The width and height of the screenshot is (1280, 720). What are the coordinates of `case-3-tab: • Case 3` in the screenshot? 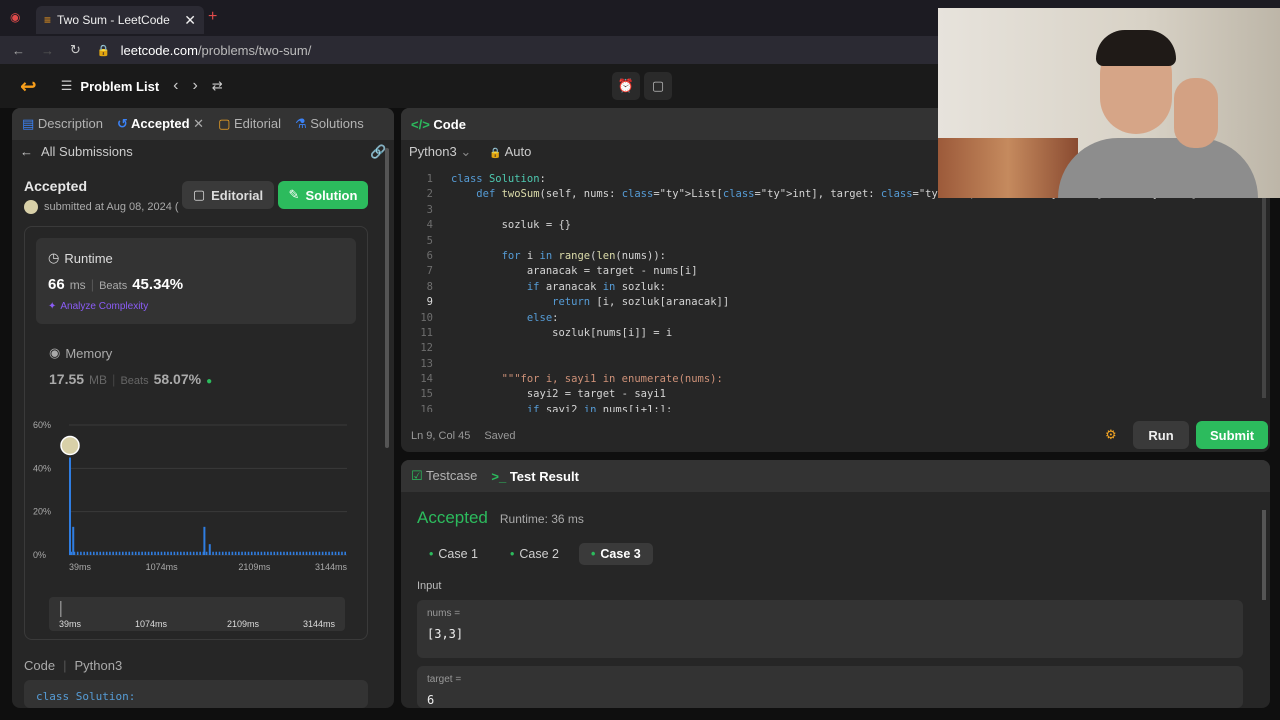 It's located at (616, 554).